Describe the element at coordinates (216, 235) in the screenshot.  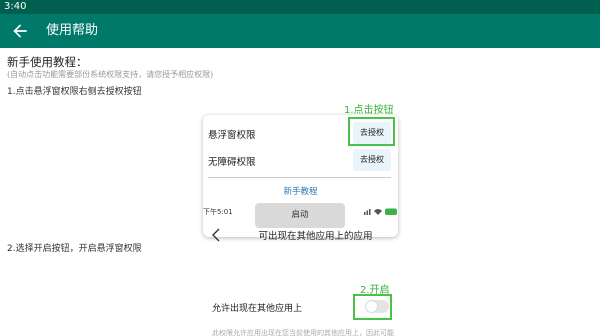
I see `chevron-left-icon` at that location.